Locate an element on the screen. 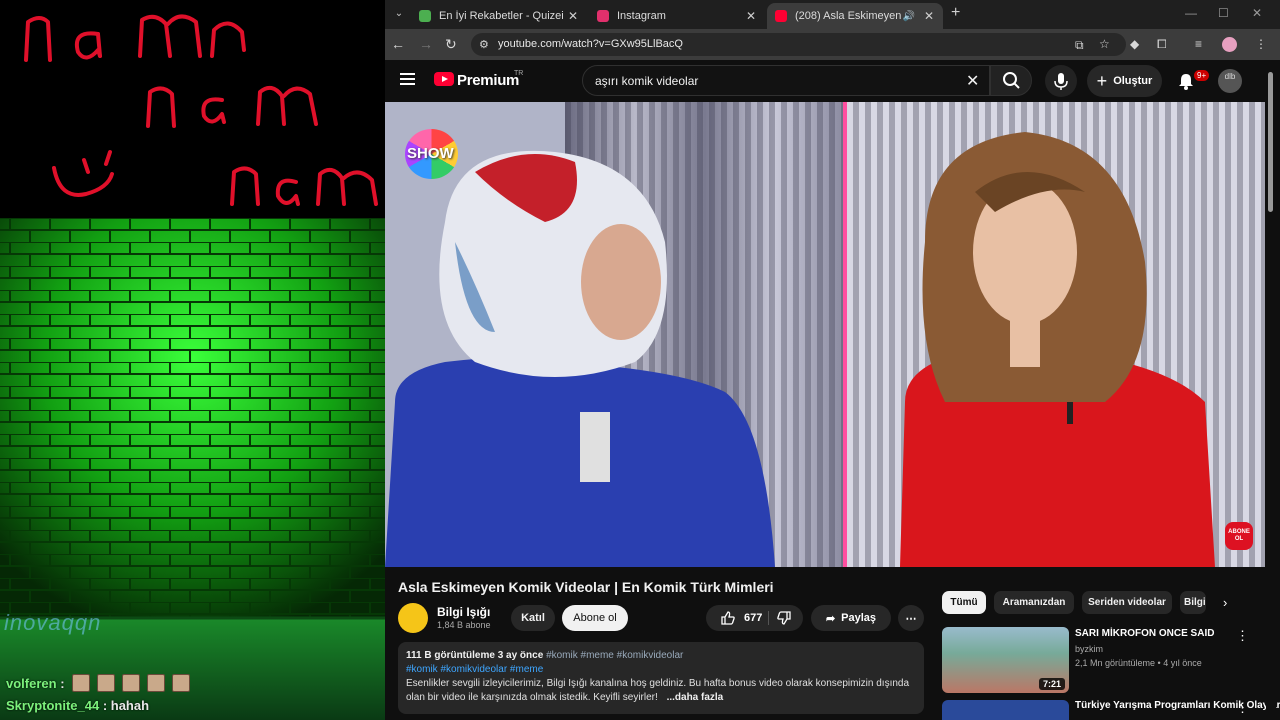 This screenshot has width=1280, height=720. quizei-favicon-icon is located at coordinates (425, 16).